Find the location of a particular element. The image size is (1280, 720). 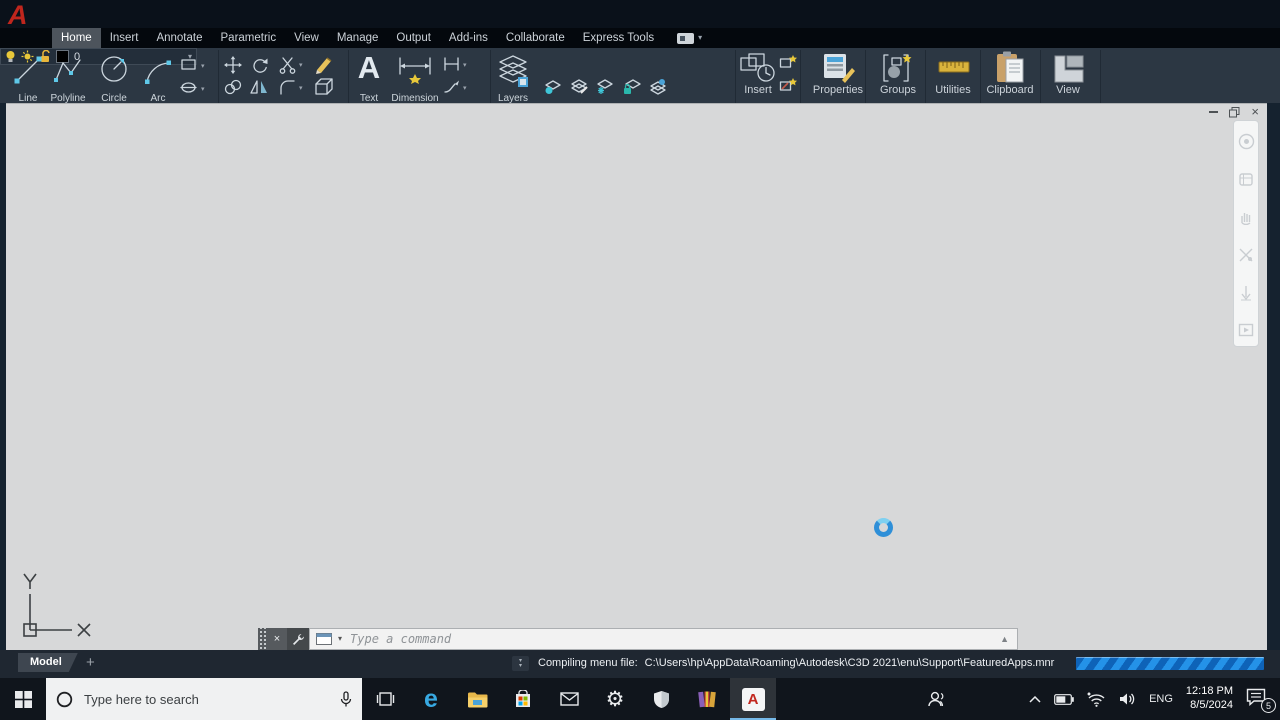

properties-palette-icon is located at coordinates (838, 68).